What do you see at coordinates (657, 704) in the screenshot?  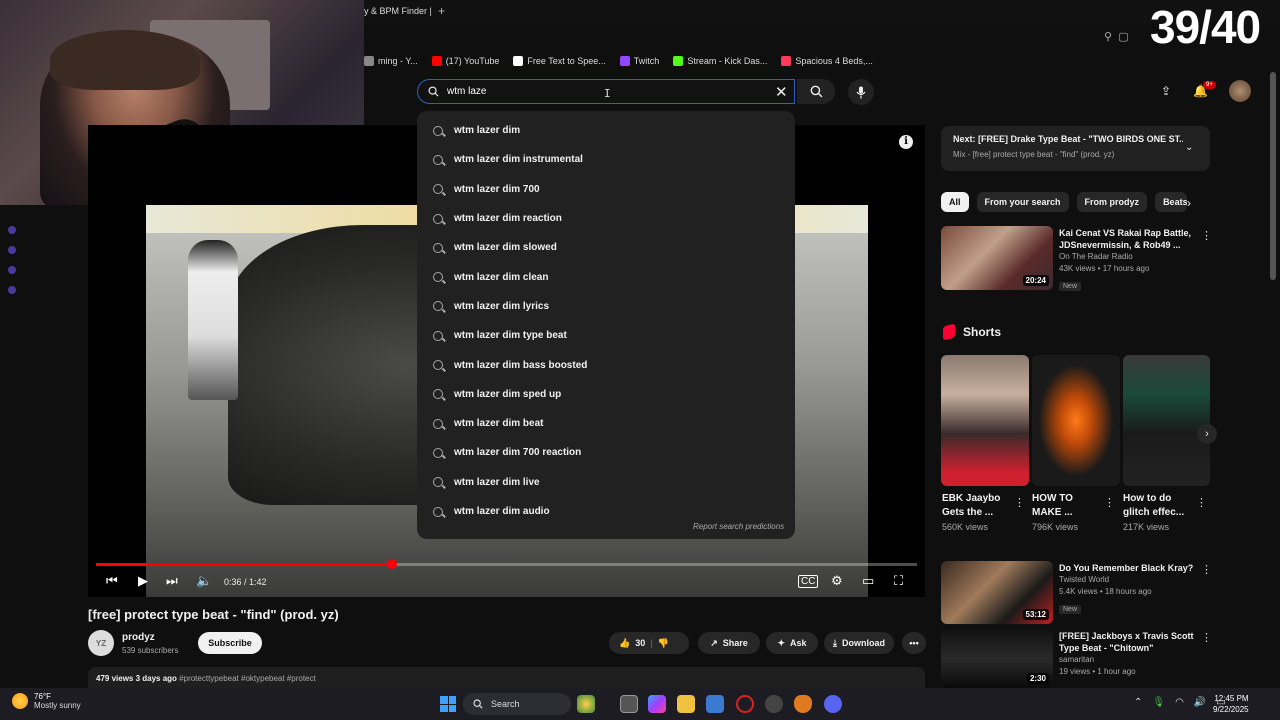 I see `copilot-icon` at bounding box center [657, 704].